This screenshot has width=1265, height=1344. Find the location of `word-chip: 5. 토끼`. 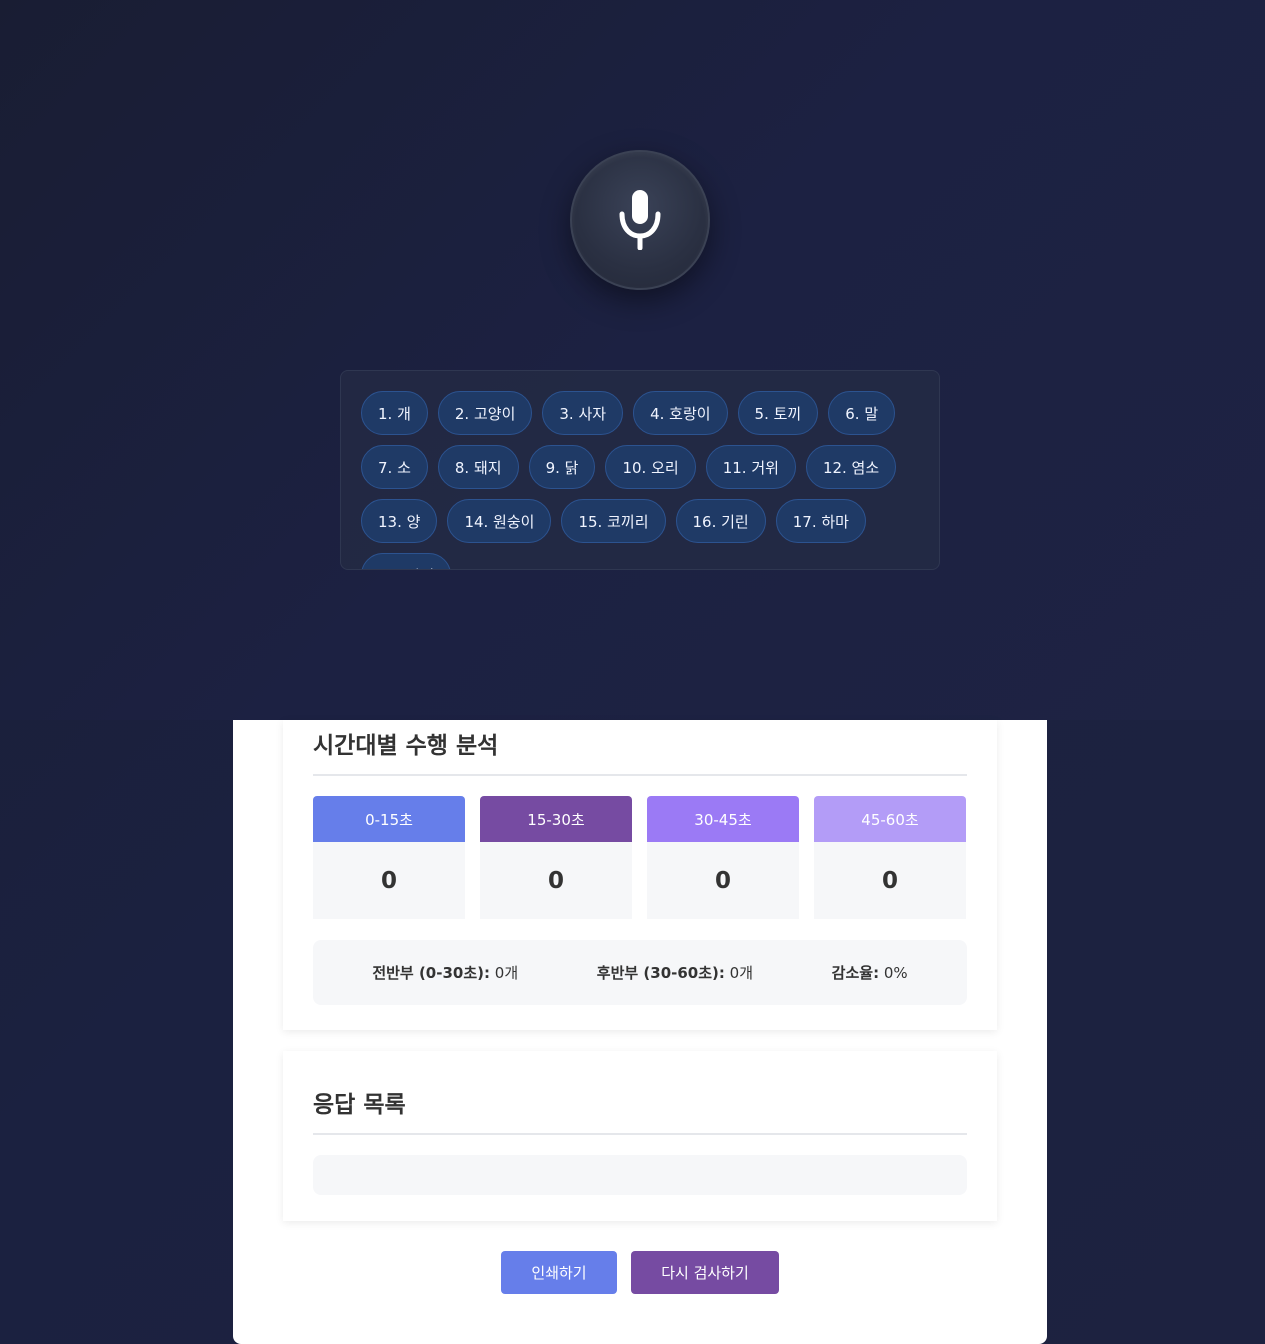

word-chip: 5. 토끼 is located at coordinates (778, 413).